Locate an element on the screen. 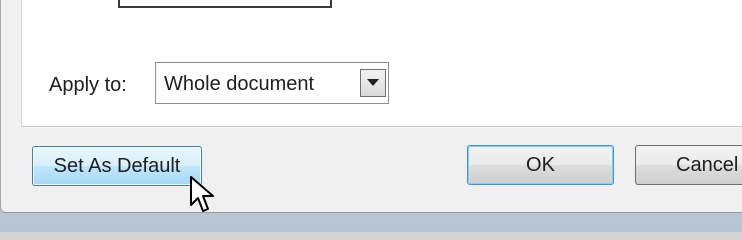  chevron-down-icon is located at coordinates (373, 82).